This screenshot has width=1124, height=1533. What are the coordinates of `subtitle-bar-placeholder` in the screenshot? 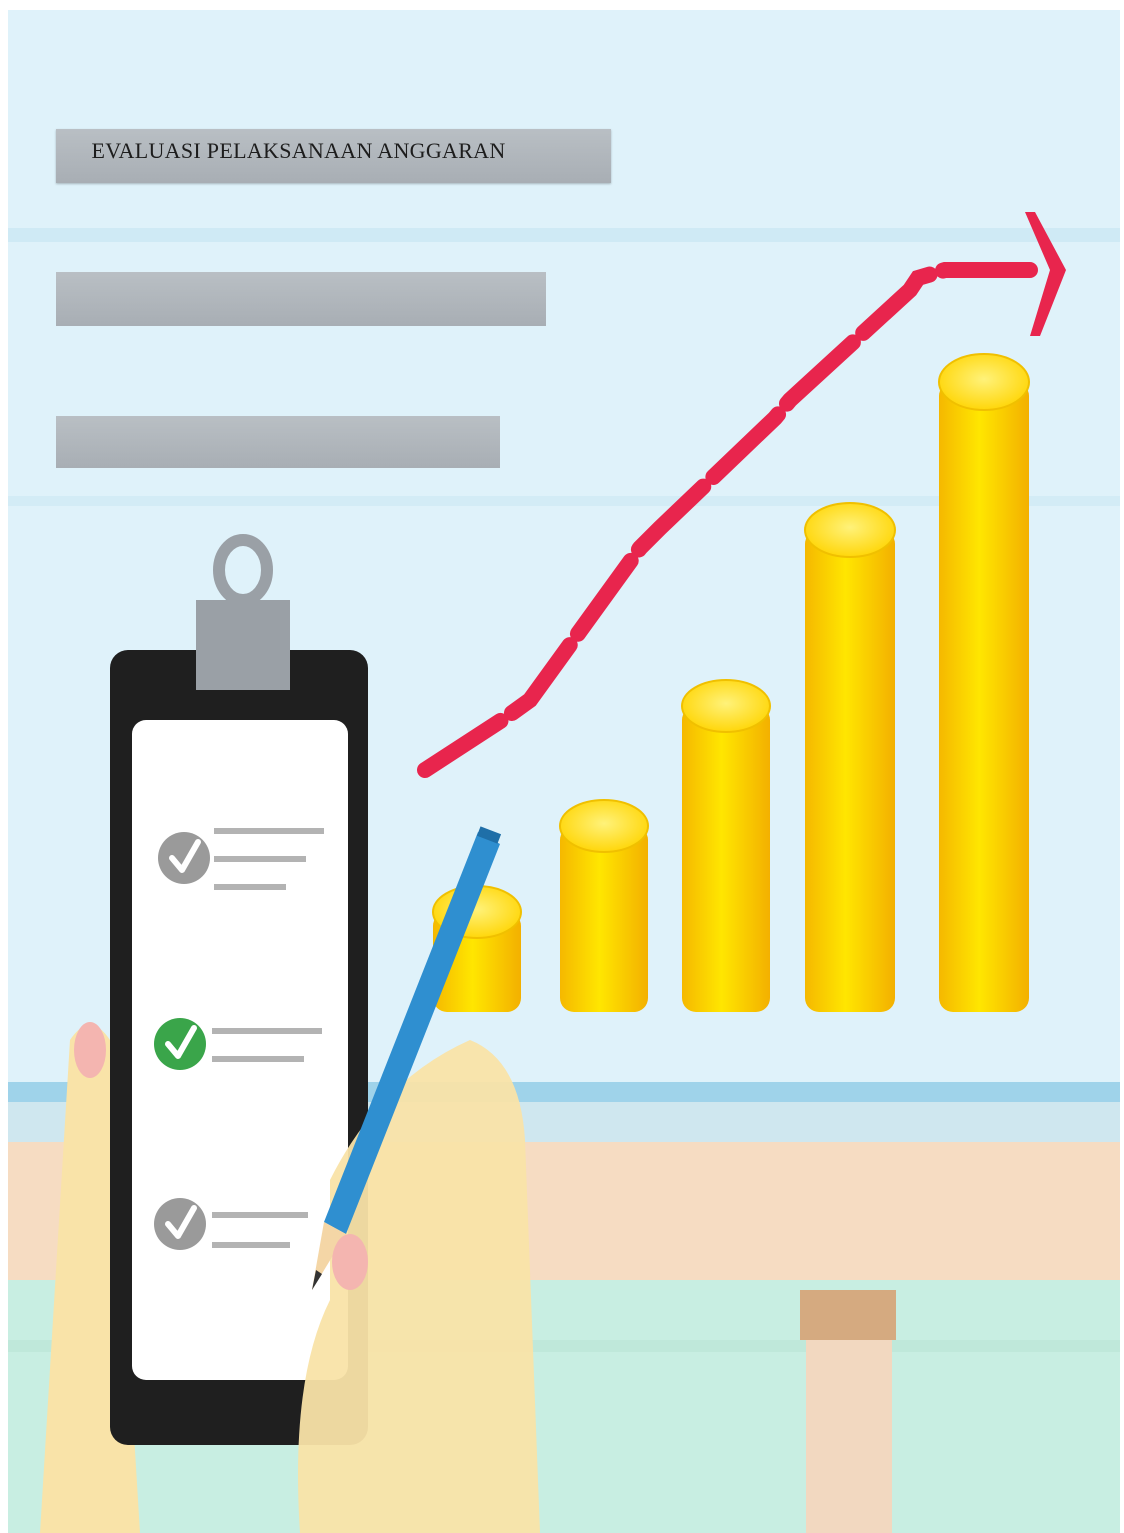 It's located at (301, 299).